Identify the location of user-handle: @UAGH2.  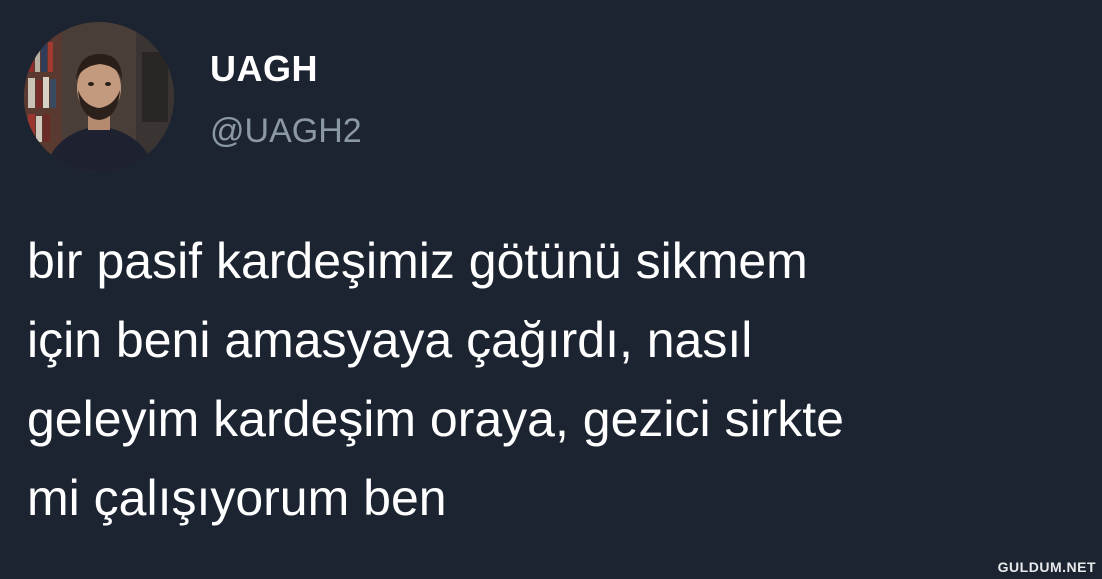
(286, 131).